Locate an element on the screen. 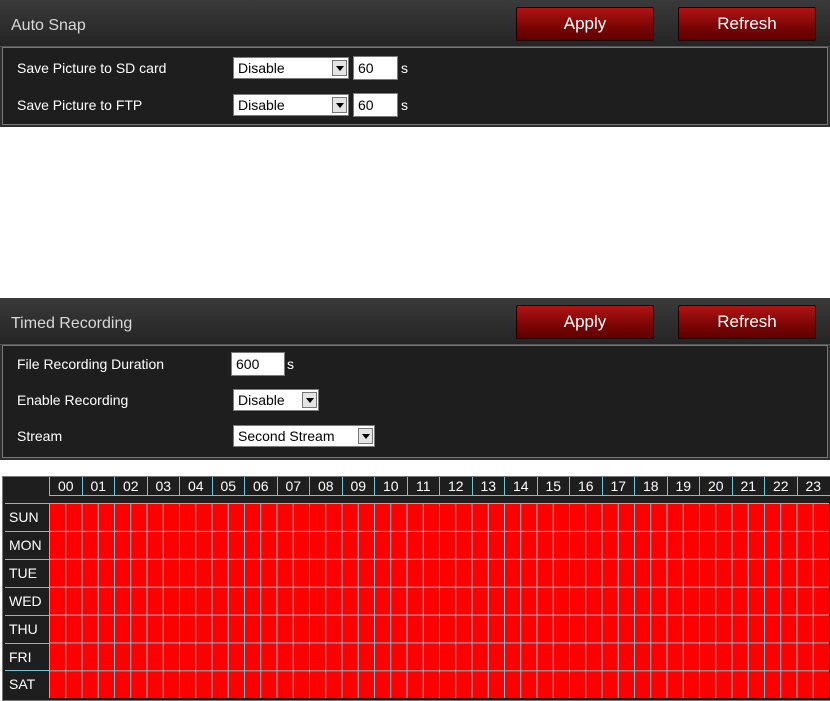 This screenshot has height=701, width=830. ftp-row: Save Picture to FTP Disable 60 s is located at coordinates (415, 105).